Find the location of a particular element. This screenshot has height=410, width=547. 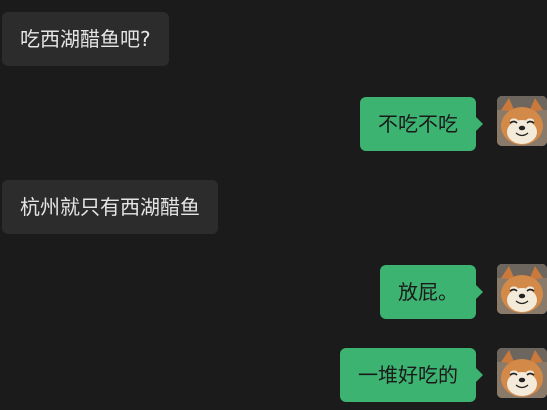

message-bubble-incoming: 吃西湖醋鱼吧? is located at coordinates (85, 39).